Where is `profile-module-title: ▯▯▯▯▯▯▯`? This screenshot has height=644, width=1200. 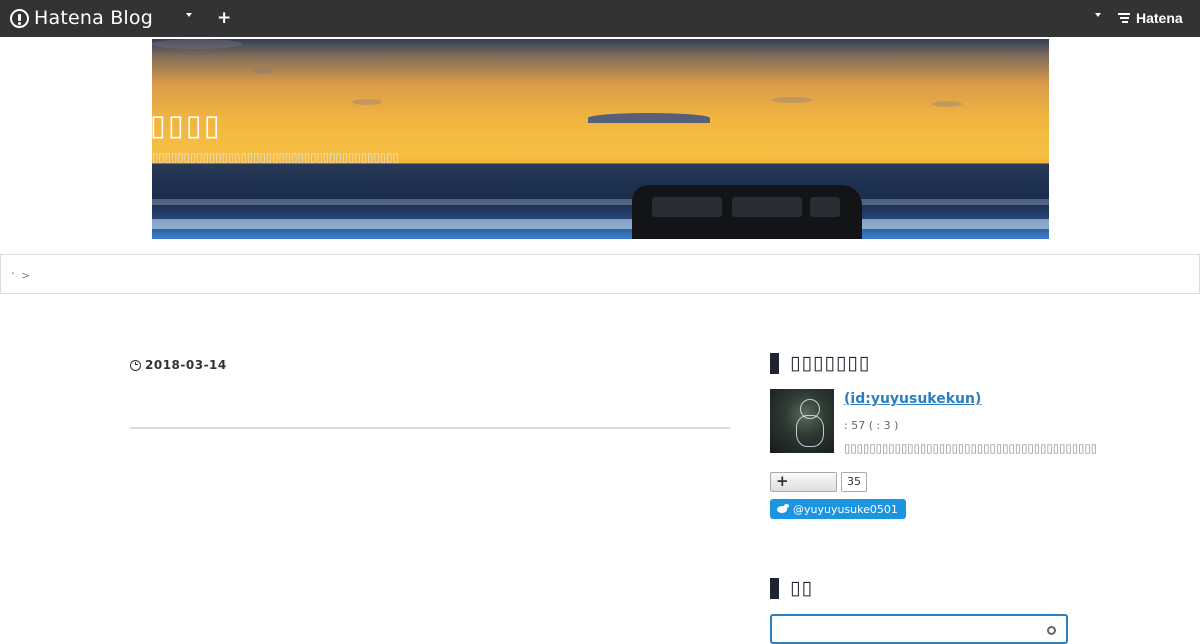 profile-module-title: ▯▯▯▯▯▯▯ is located at coordinates (820, 363).